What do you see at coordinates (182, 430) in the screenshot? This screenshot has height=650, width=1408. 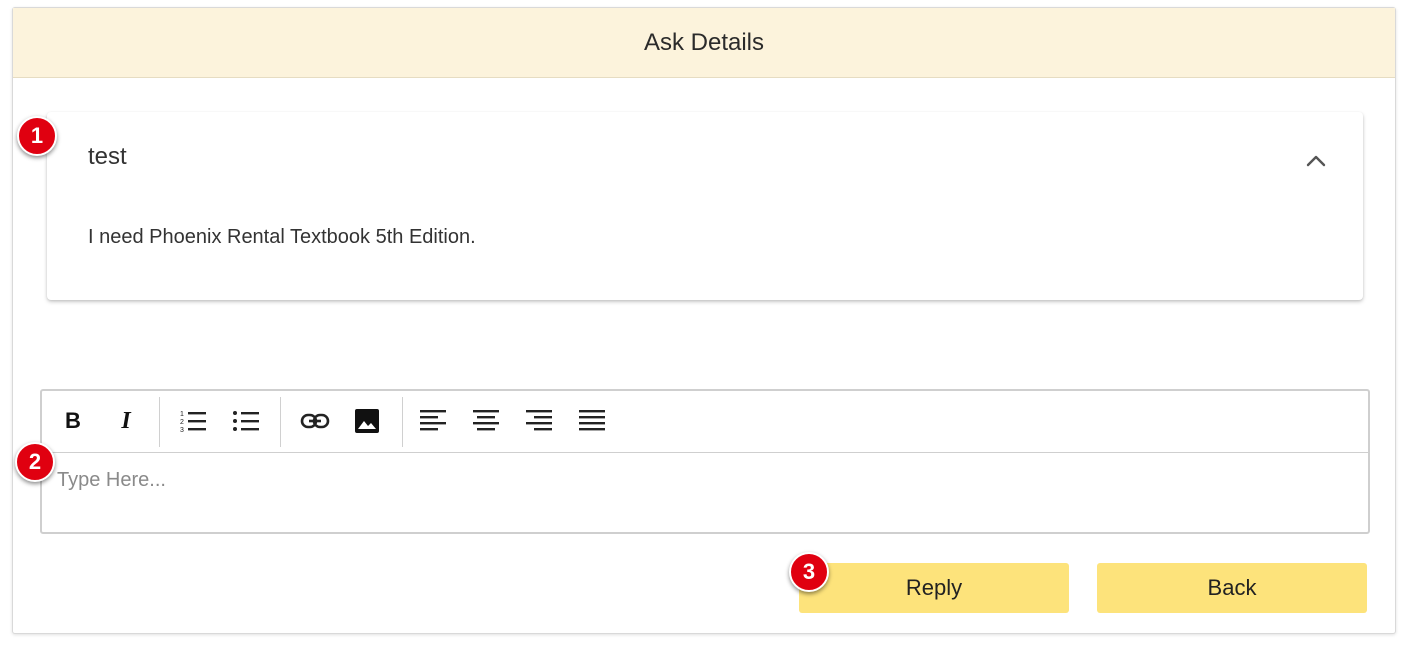 I see `svg-text: 3` at bounding box center [182, 430].